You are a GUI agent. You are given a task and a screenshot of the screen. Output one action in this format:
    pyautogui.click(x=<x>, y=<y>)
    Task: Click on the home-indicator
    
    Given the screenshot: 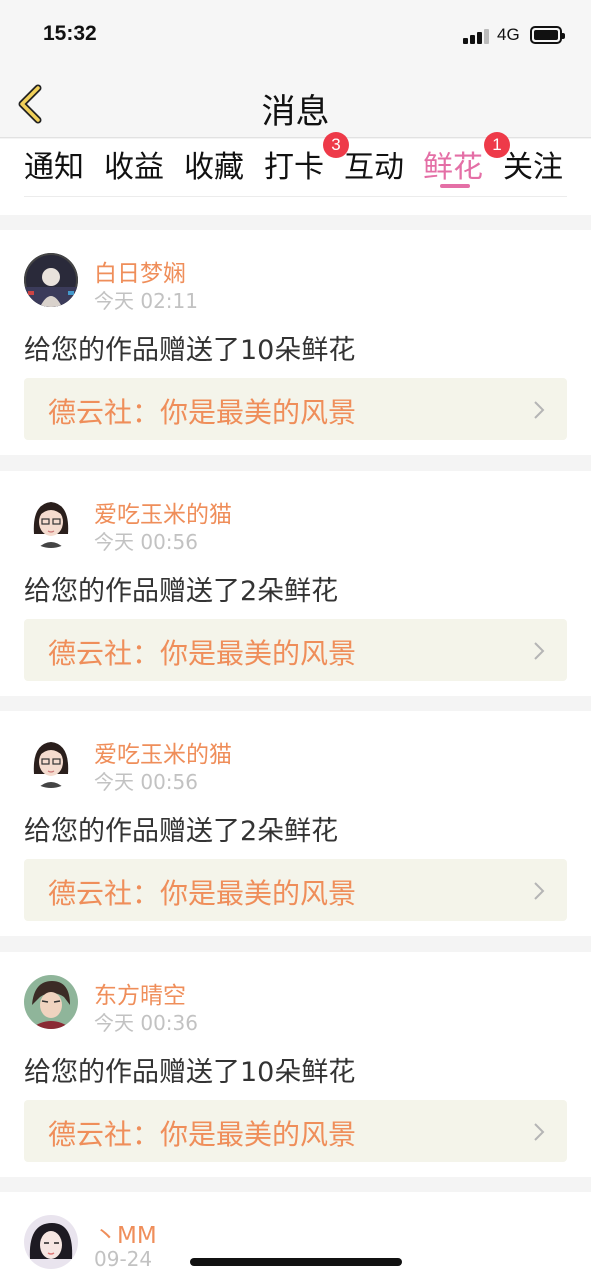 What is the action you would take?
    pyautogui.click(x=296, y=1262)
    